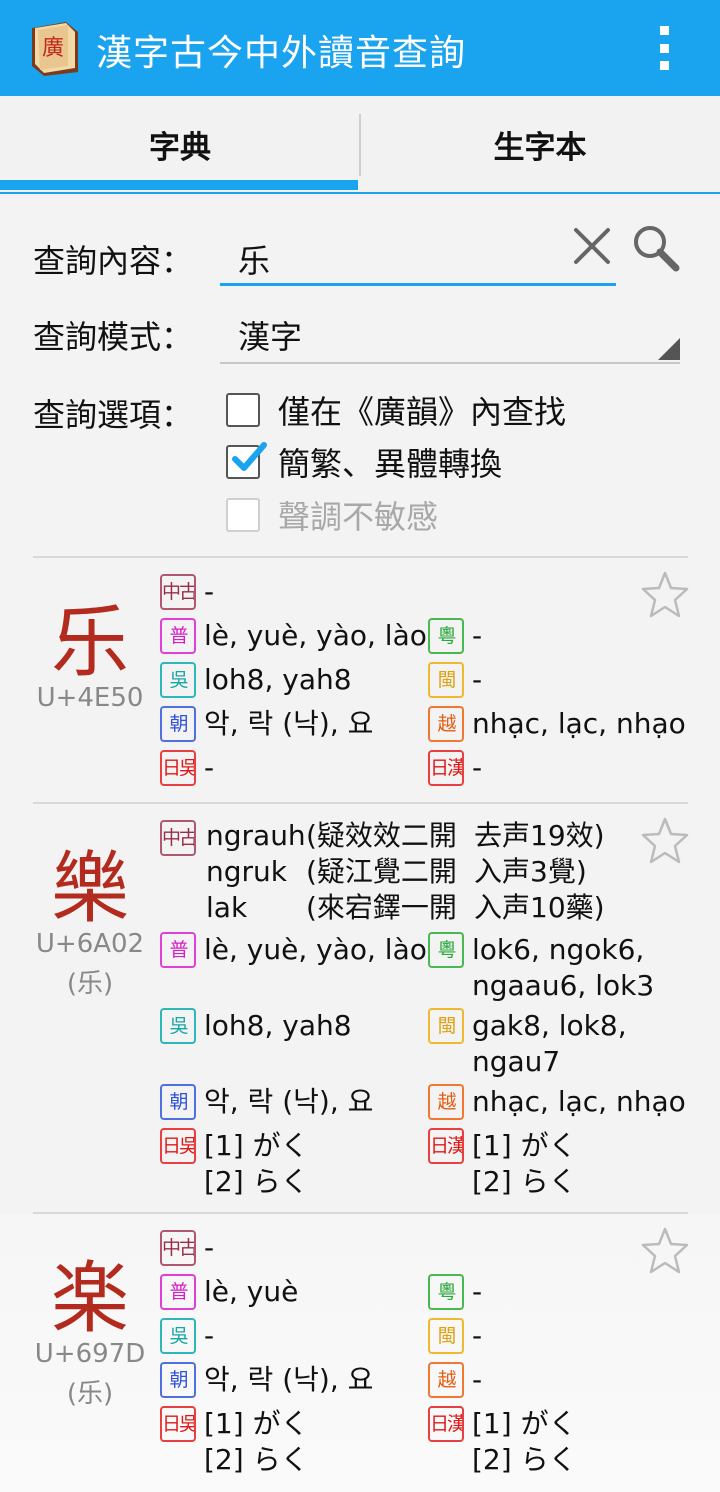  Describe the element at coordinates (90, 1354) in the screenshot. I see `unicode-code: U+697D` at that location.